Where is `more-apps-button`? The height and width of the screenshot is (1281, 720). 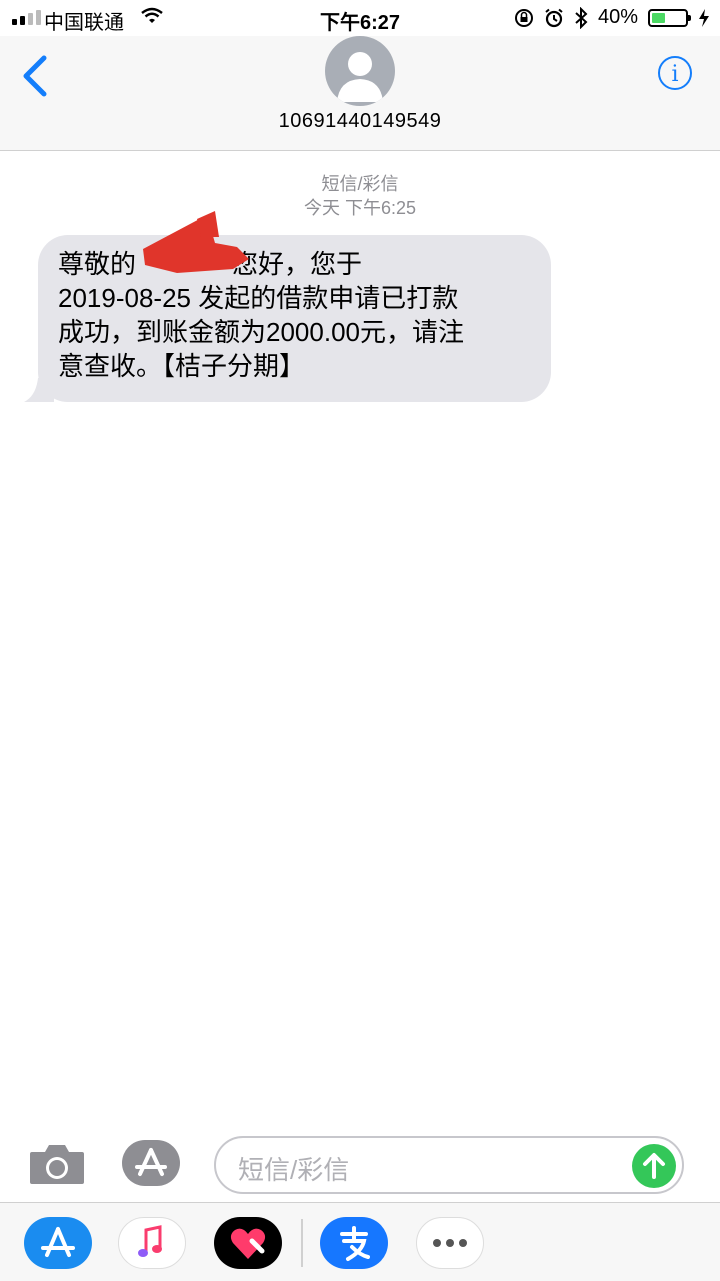
more-apps-button is located at coordinates (450, 1243).